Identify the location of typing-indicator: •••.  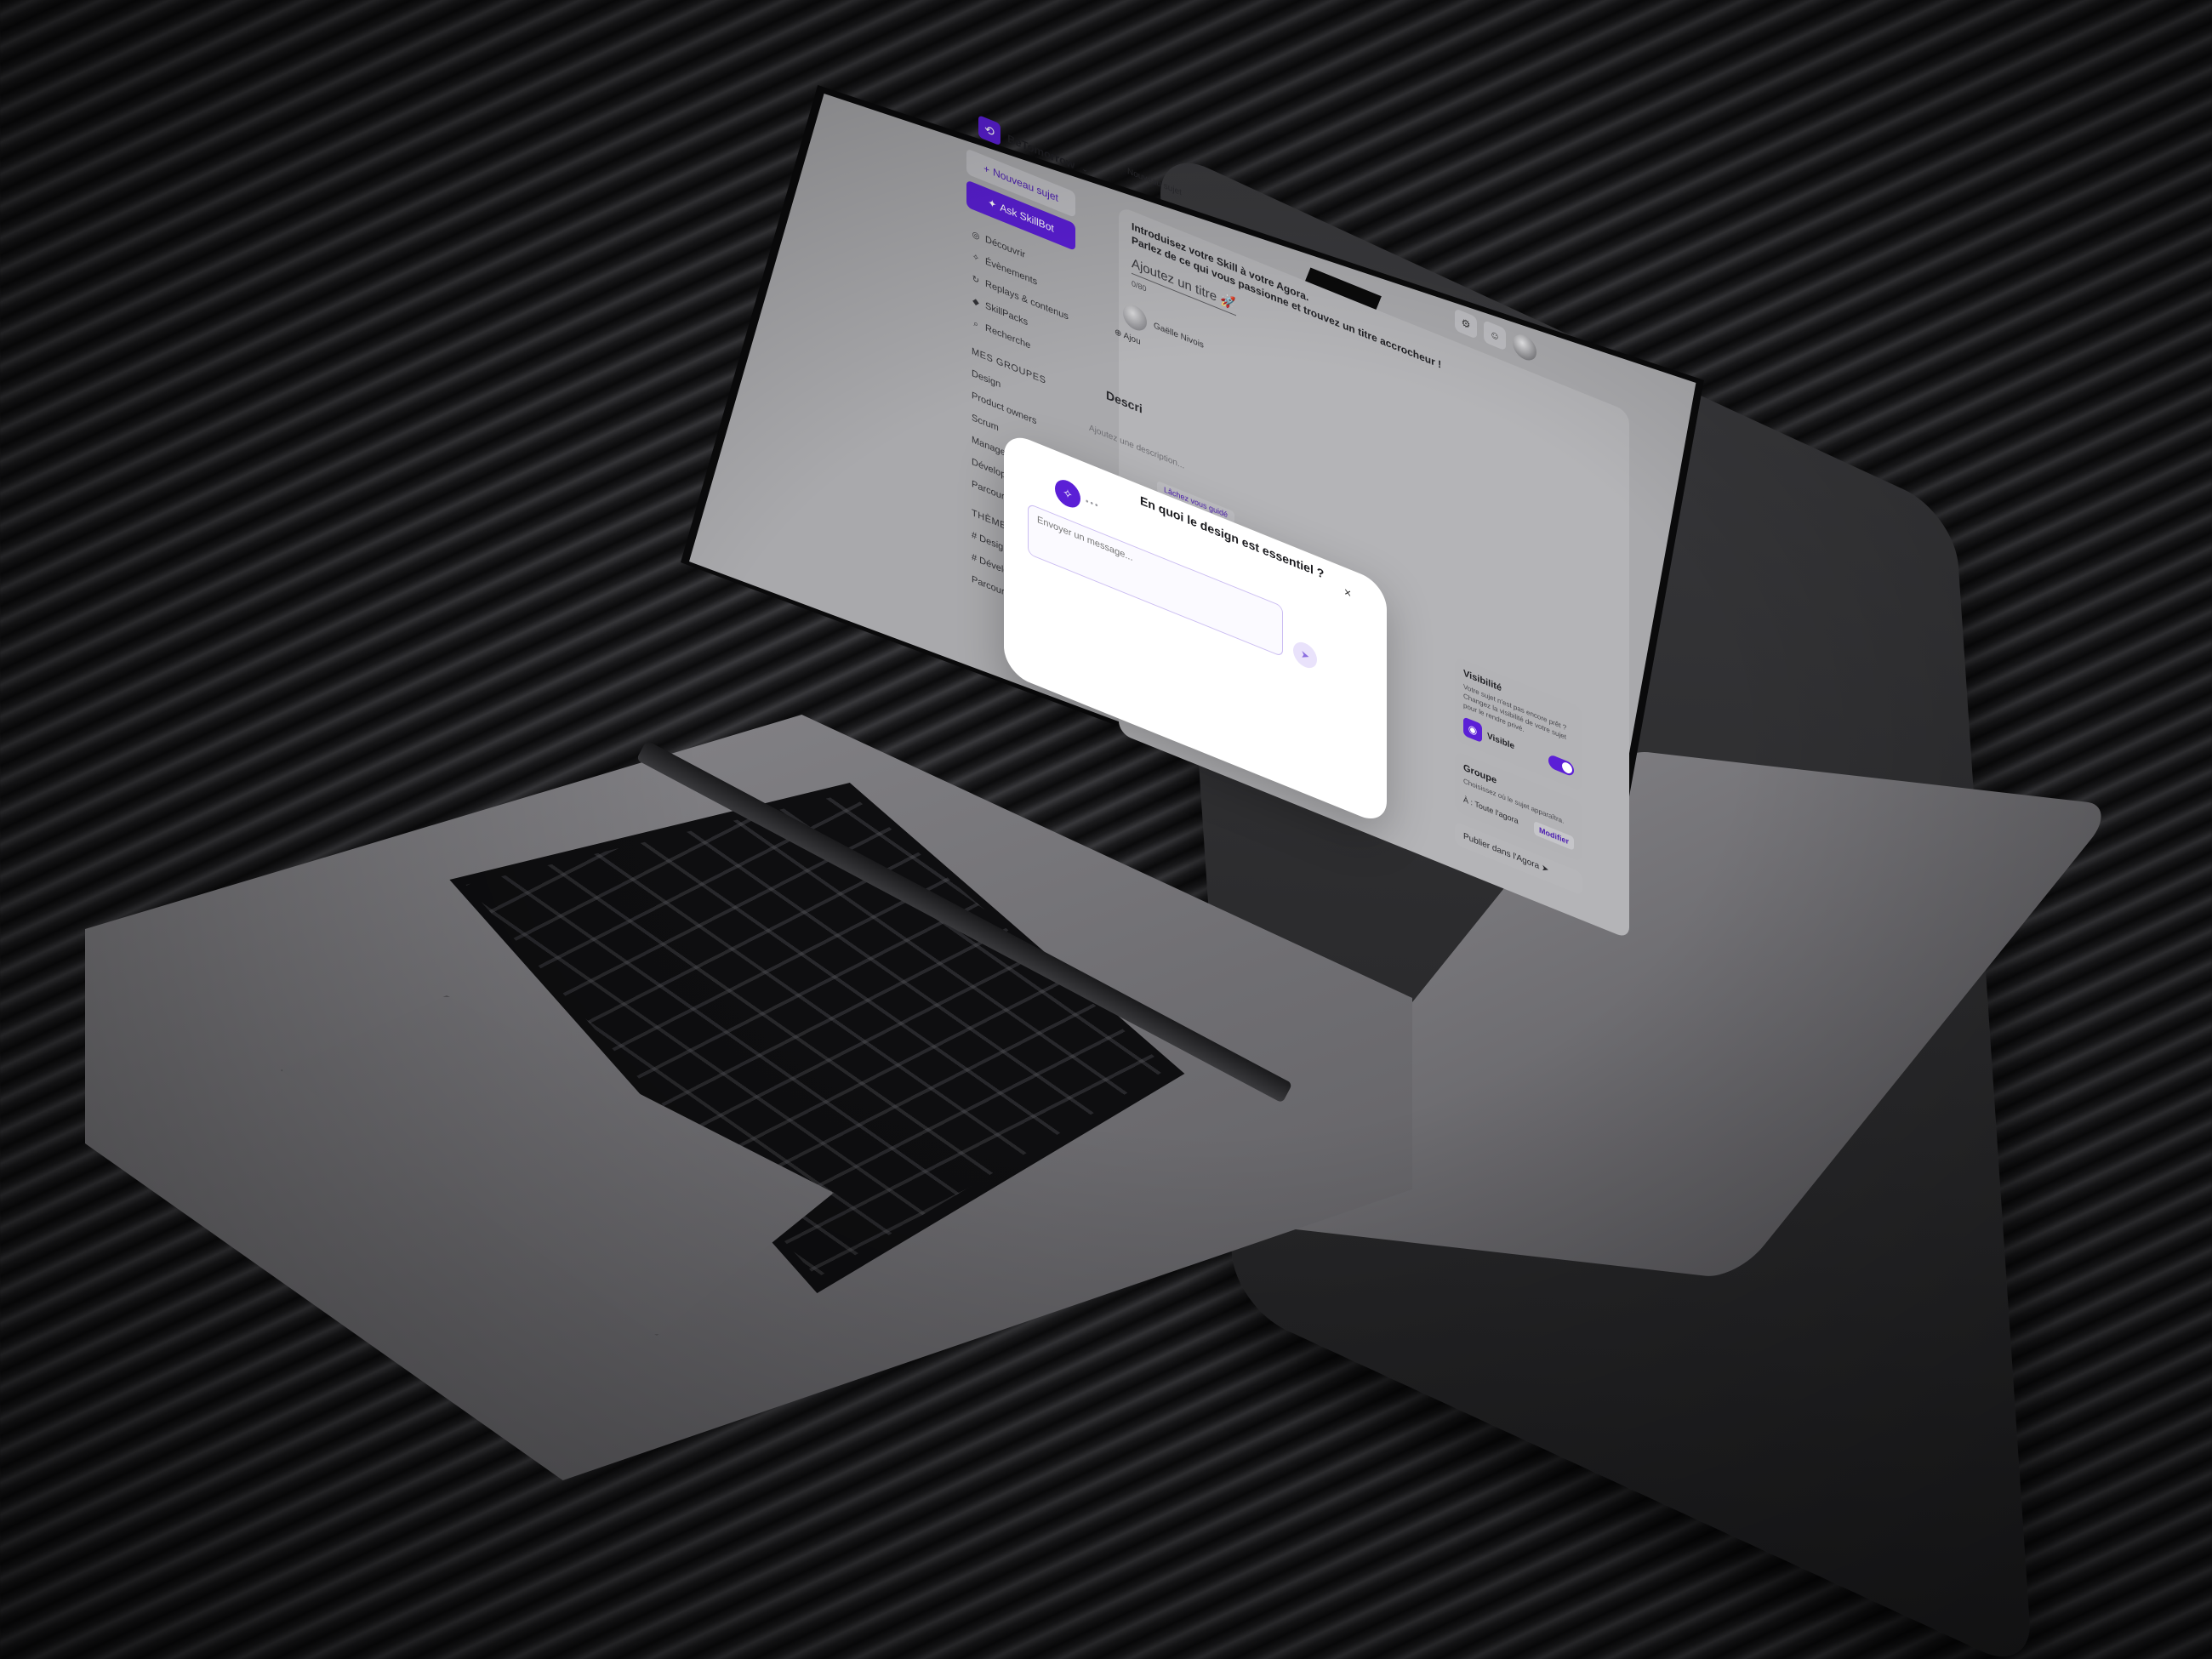
(1093, 504).